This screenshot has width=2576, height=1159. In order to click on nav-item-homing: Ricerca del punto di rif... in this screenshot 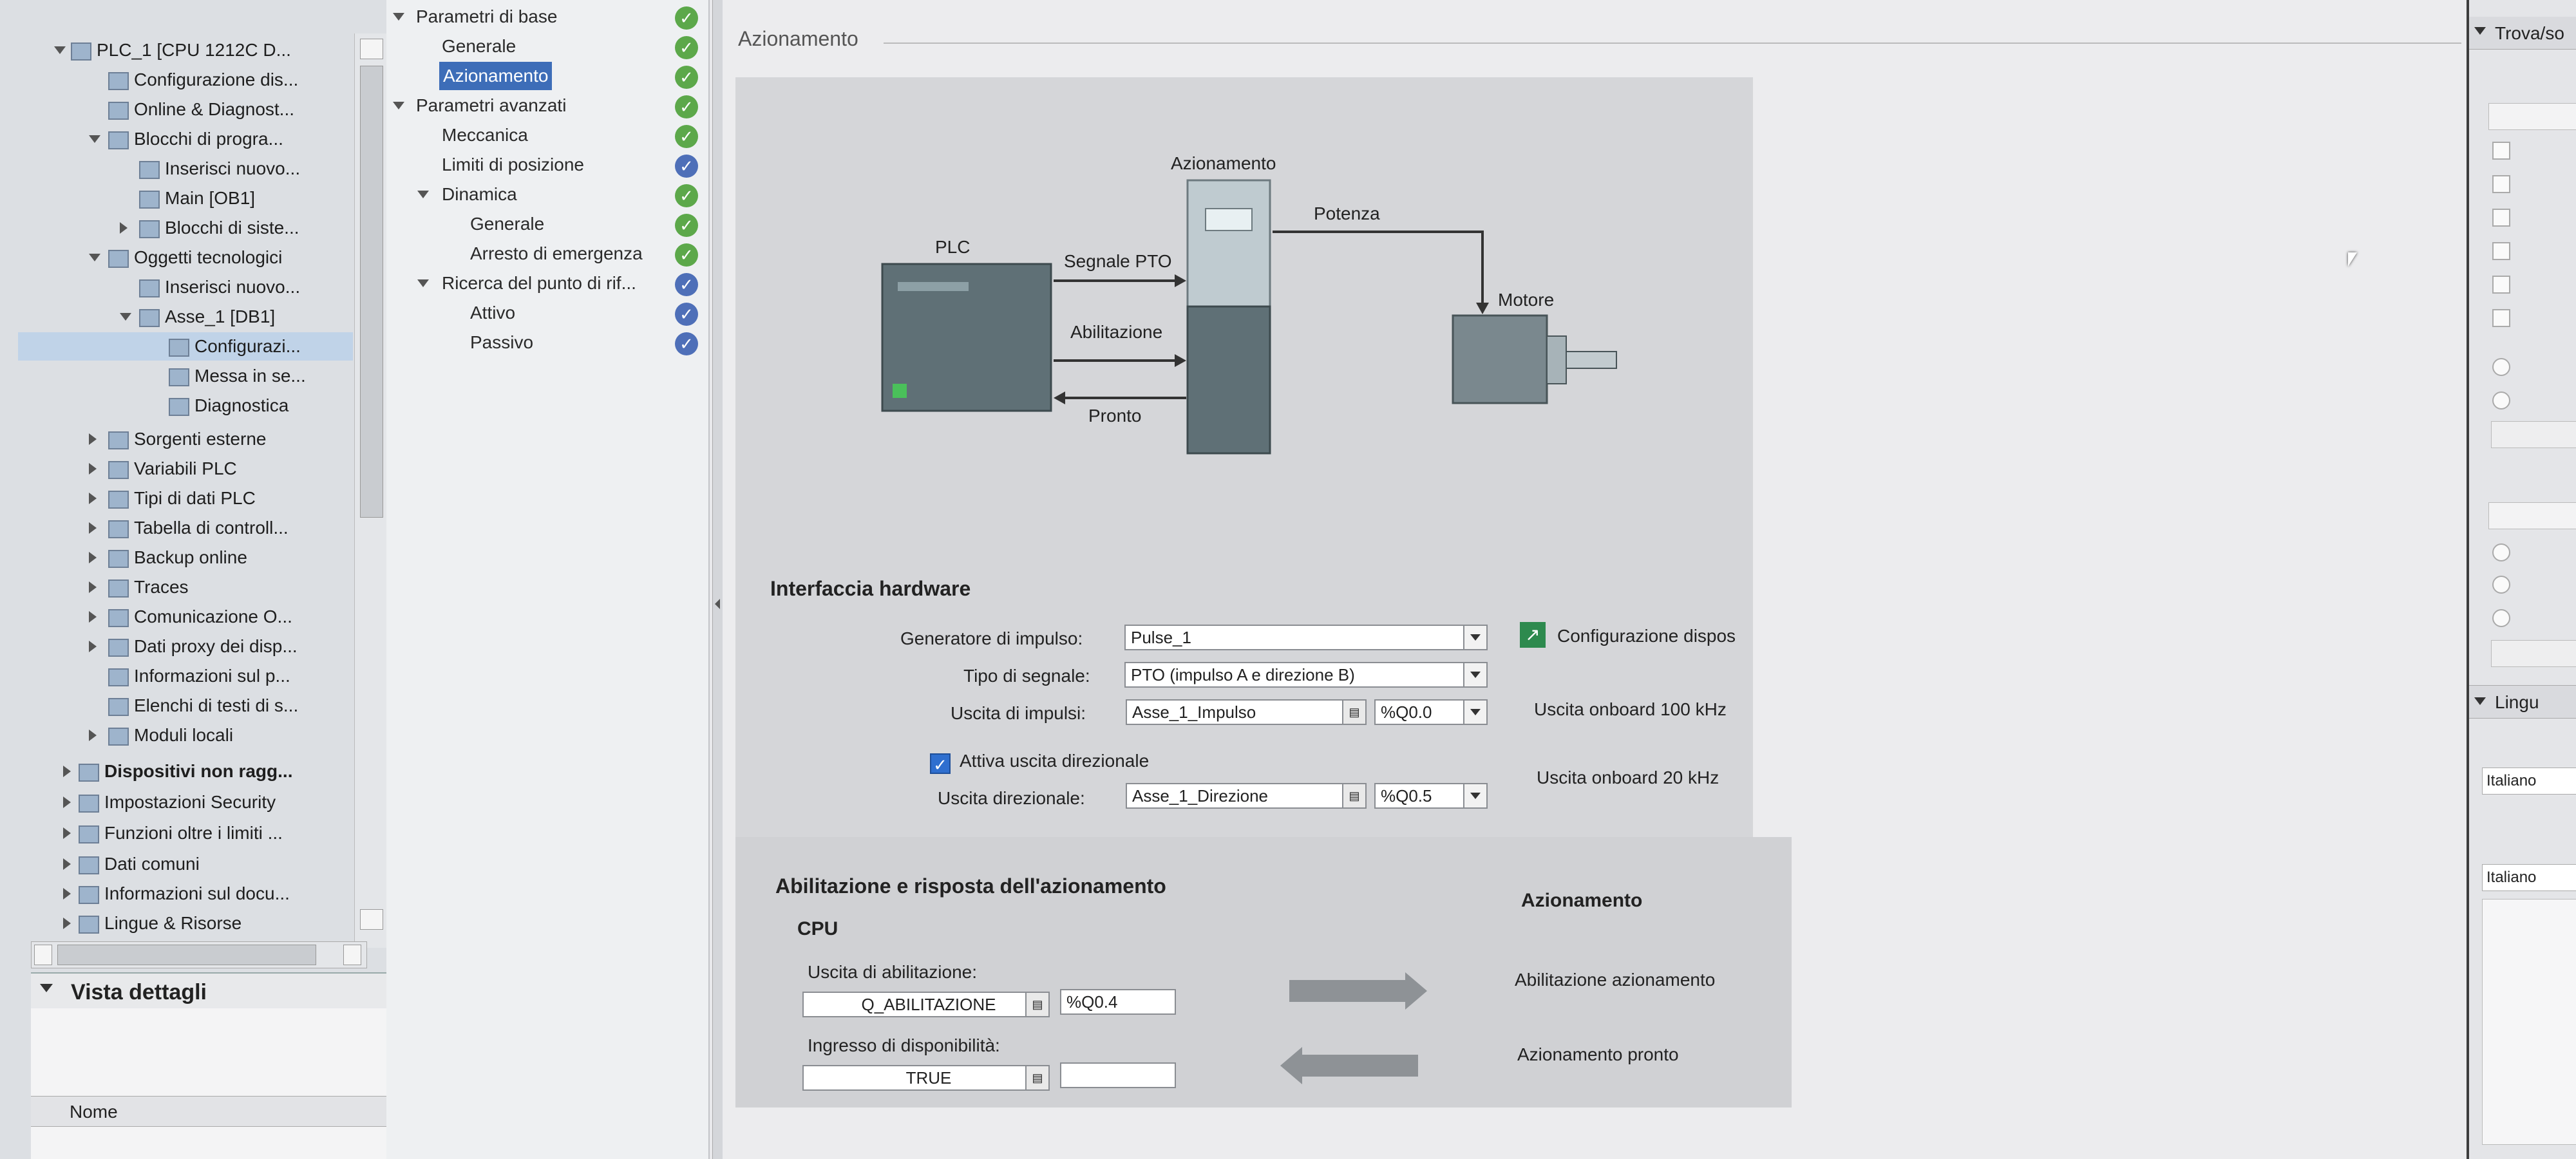, I will do `click(526, 283)`.